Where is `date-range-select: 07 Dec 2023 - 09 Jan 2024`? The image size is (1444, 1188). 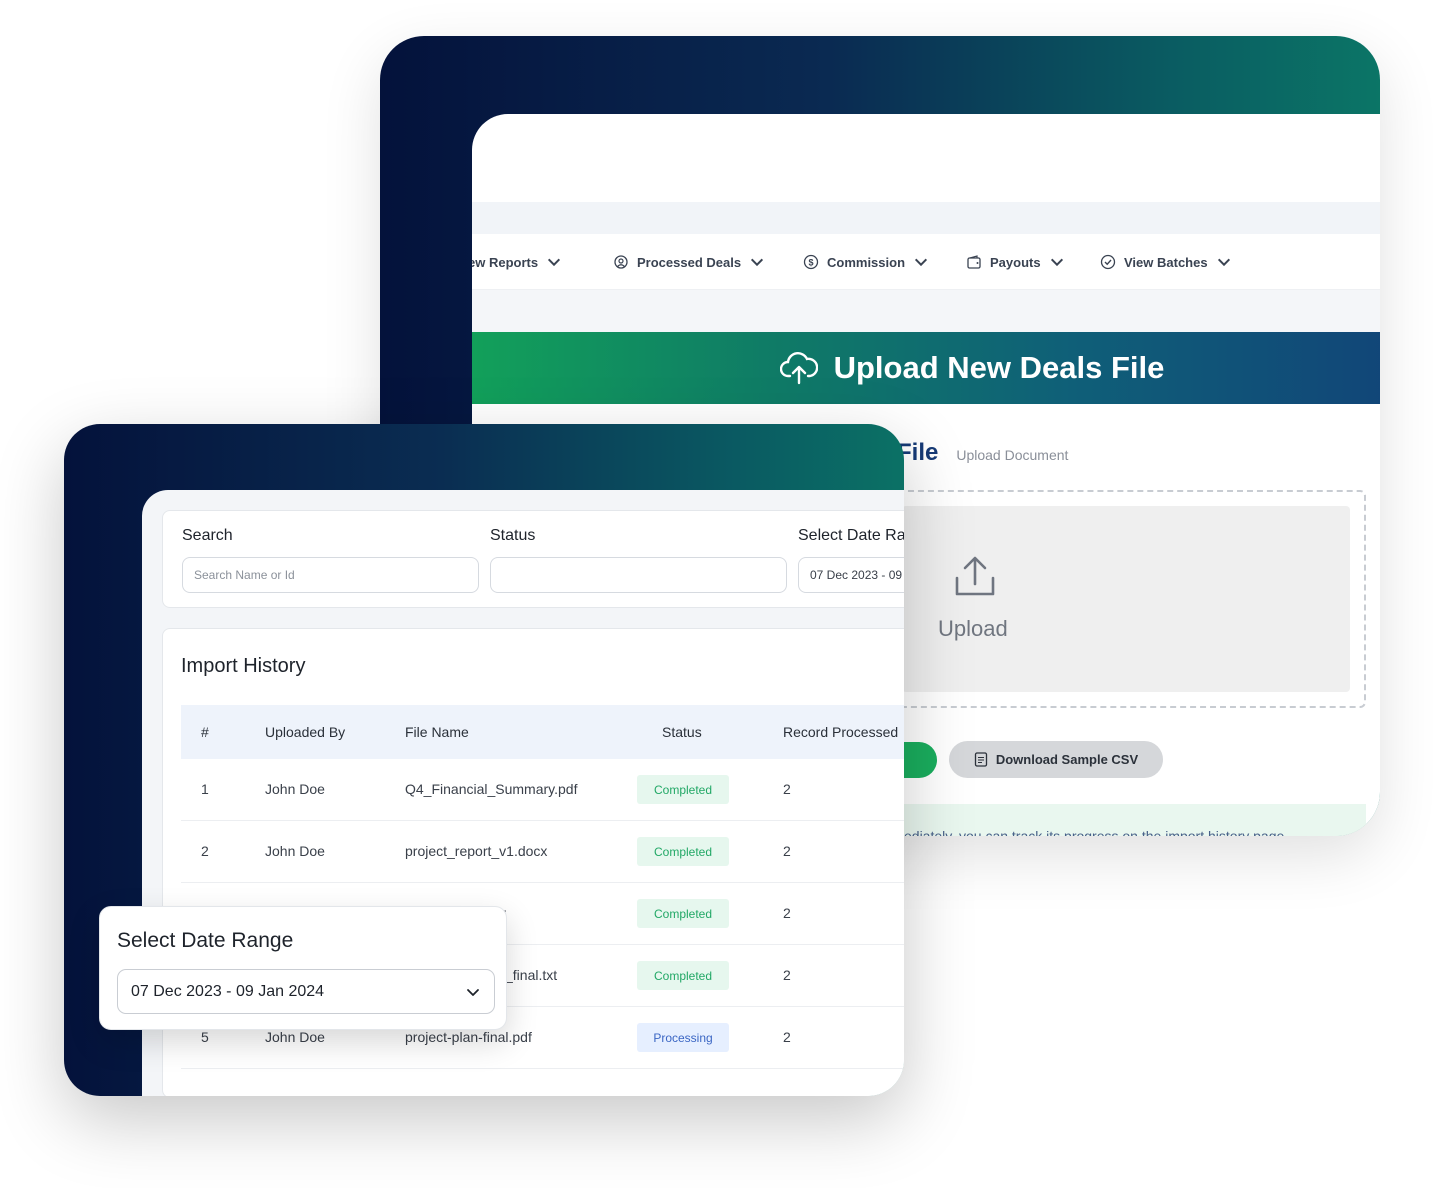 date-range-select: 07 Dec 2023 - 09 Jan 2024 is located at coordinates (306, 991).